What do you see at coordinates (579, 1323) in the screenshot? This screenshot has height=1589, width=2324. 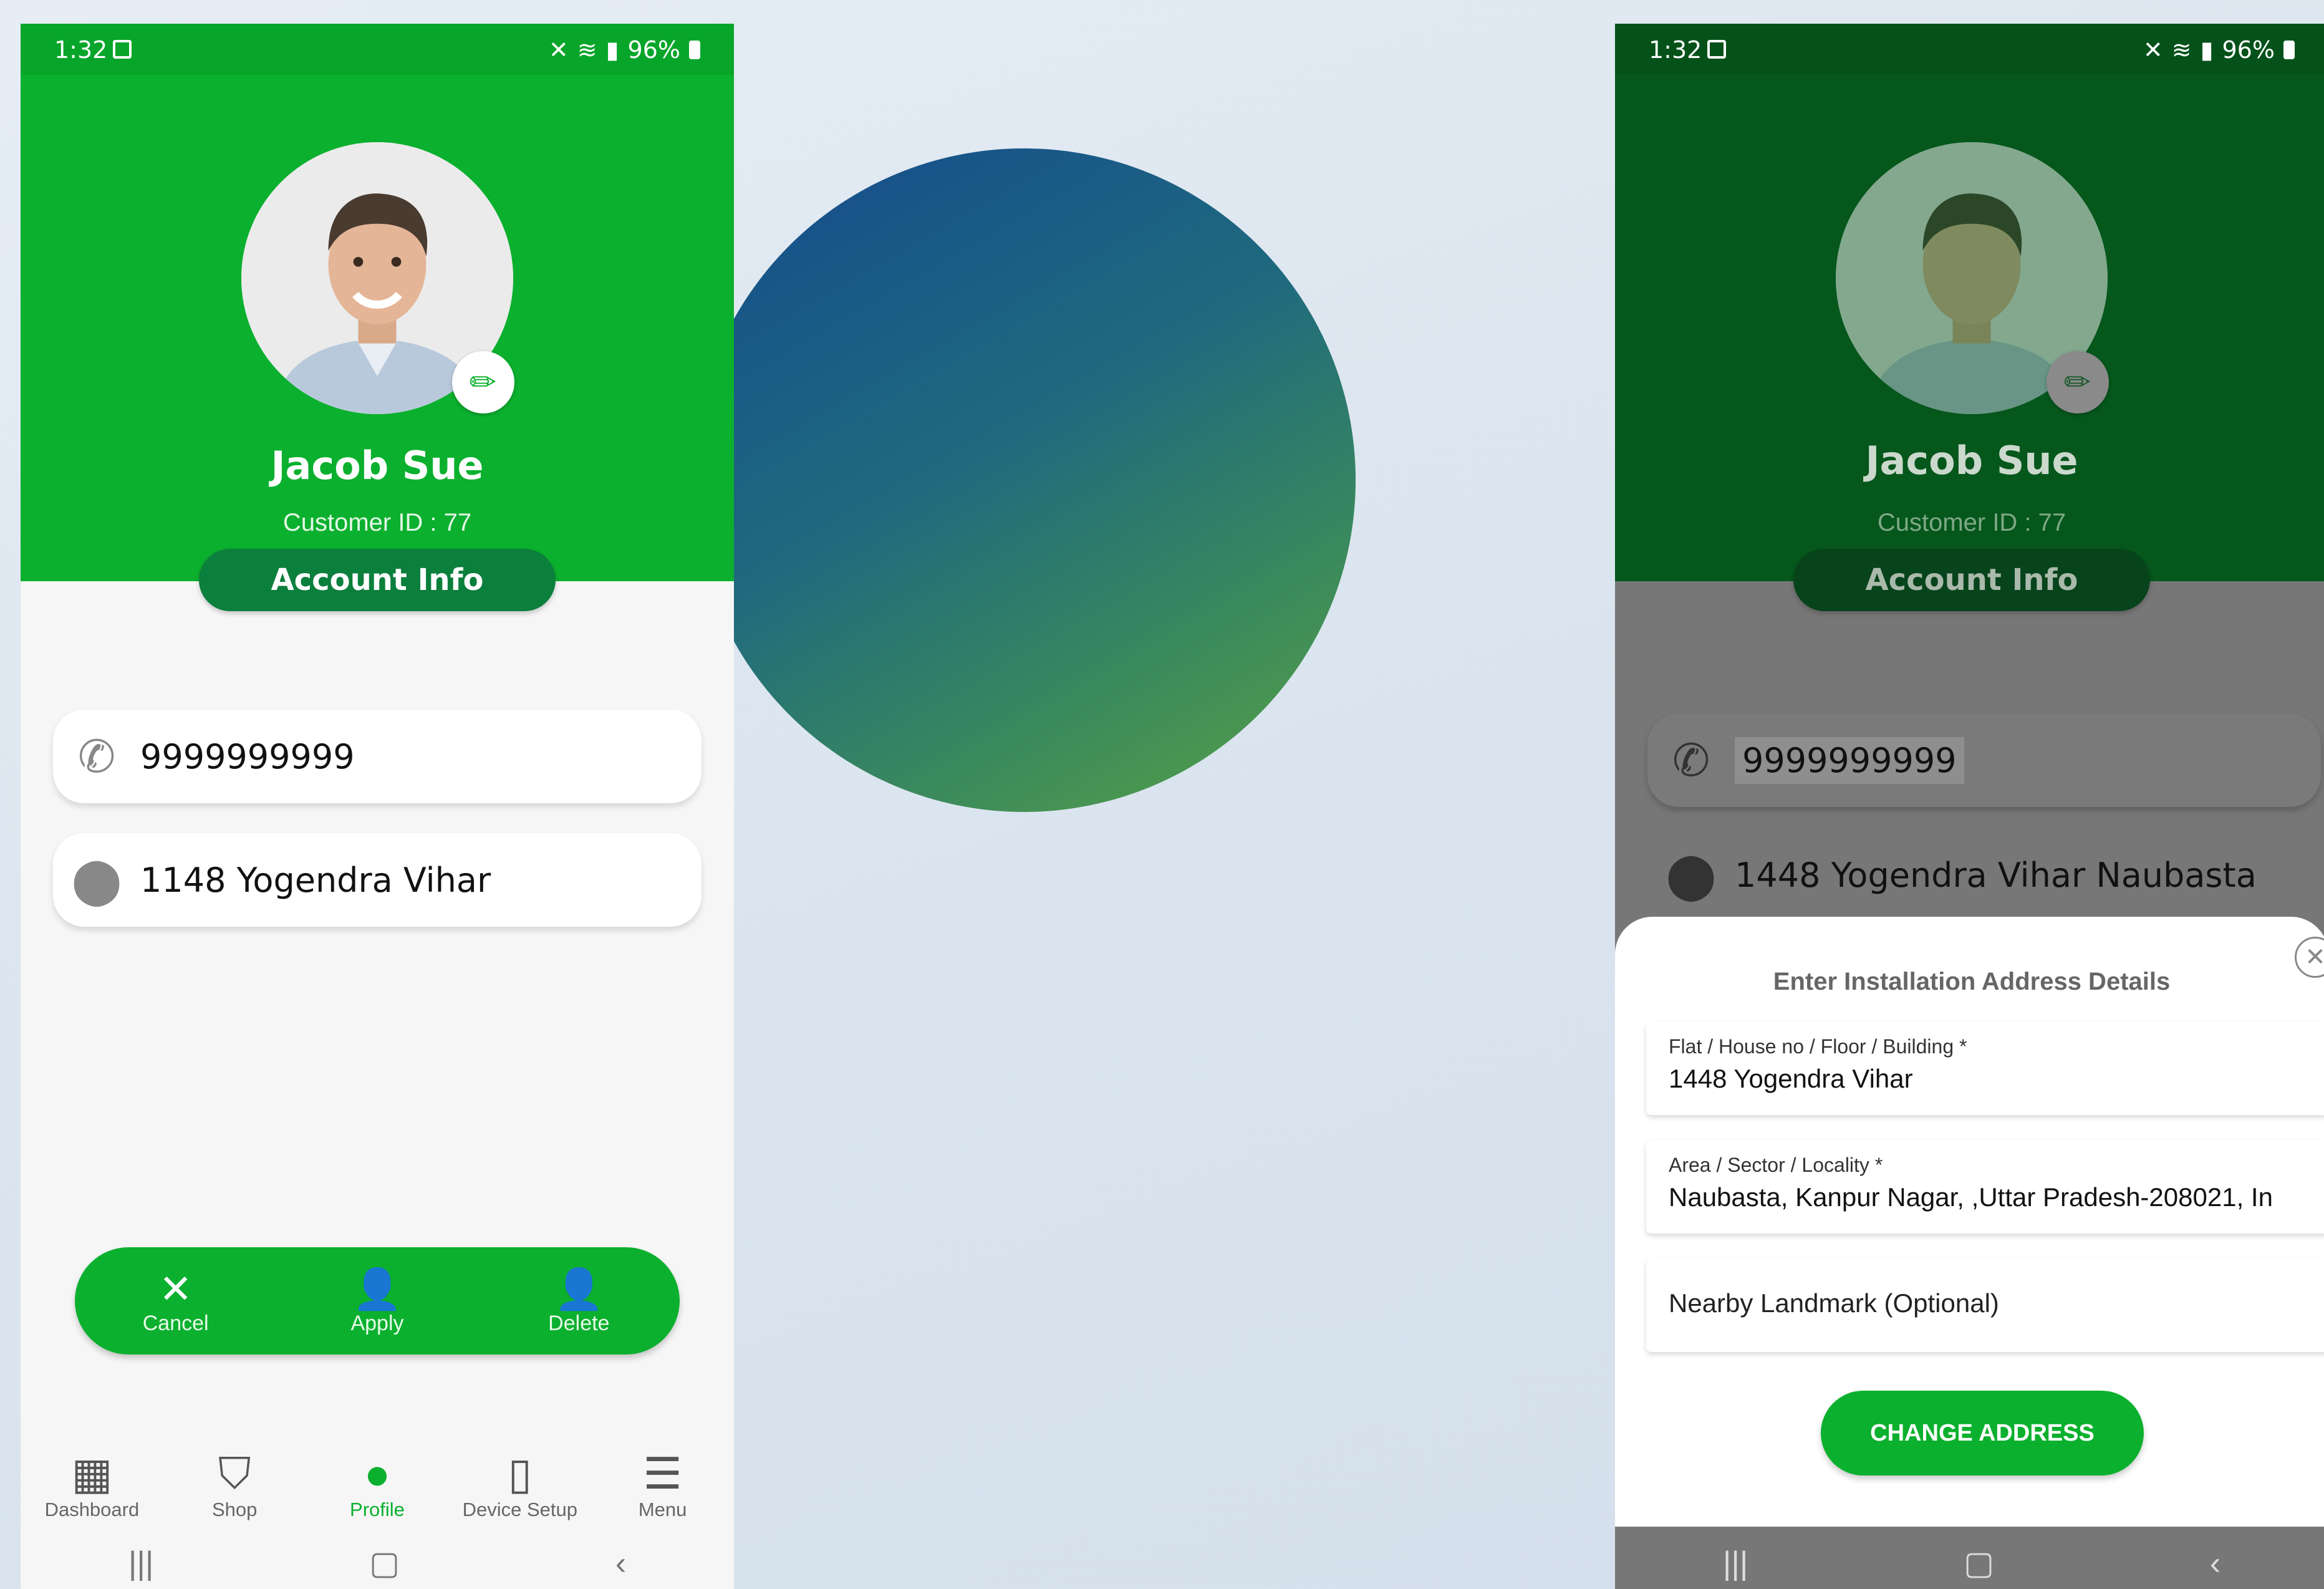 I see `delete-label: Delete` at bounding box center [579, 1323].